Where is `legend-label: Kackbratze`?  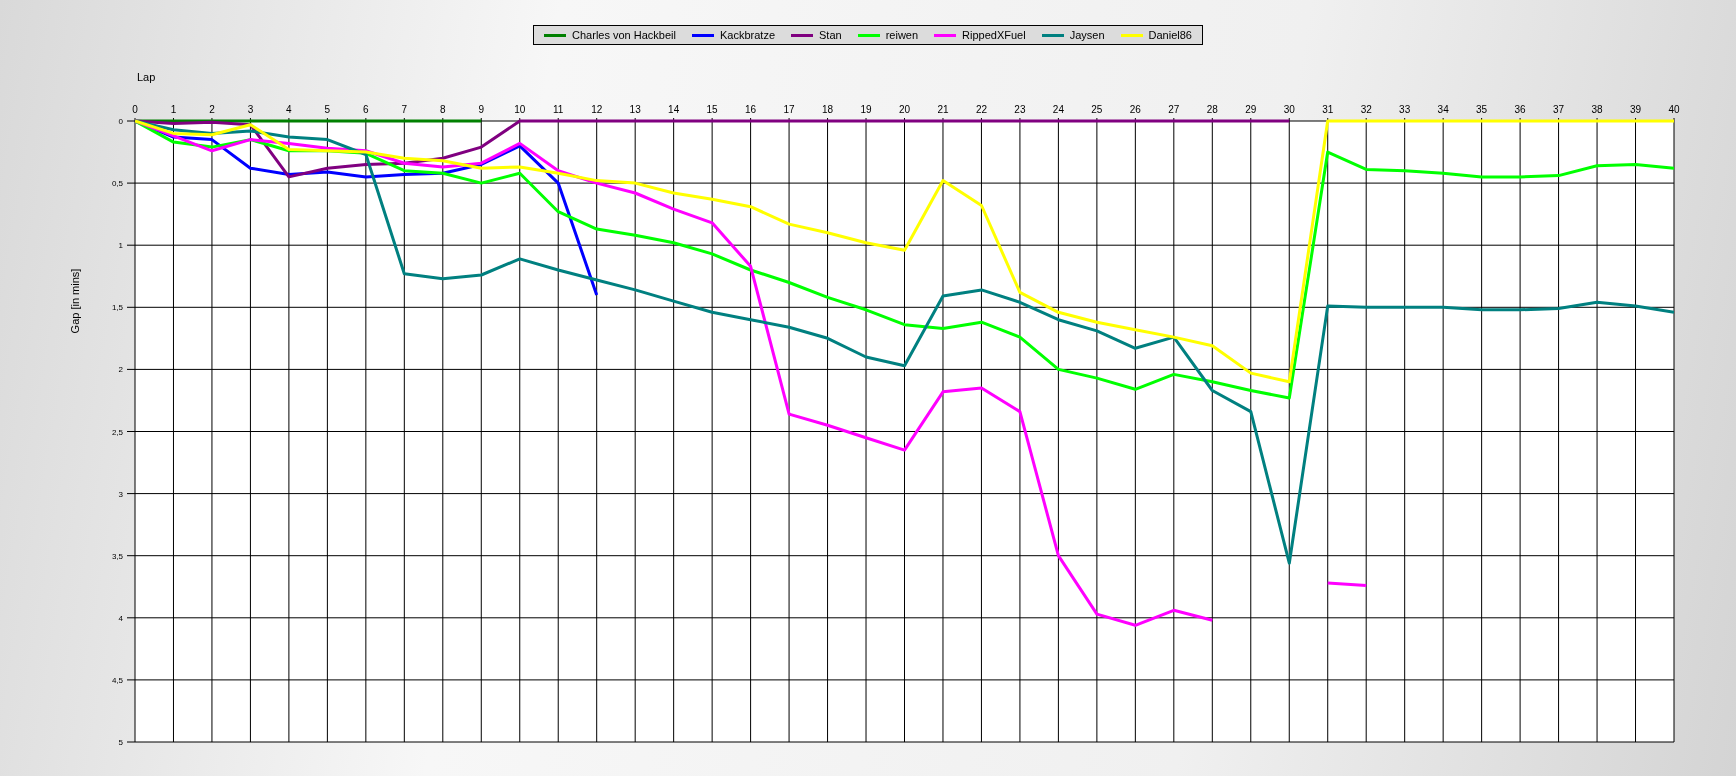
legend-label: Kackbratze is located at coordinates (747, 35).